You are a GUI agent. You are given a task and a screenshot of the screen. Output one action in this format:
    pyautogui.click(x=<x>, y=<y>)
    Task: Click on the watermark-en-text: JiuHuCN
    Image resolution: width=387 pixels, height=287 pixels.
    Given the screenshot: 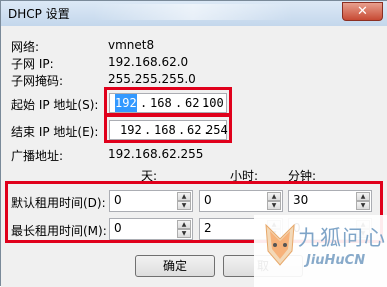 What is the action you would take?
    pyautogui.click(x=336, y=260)
    